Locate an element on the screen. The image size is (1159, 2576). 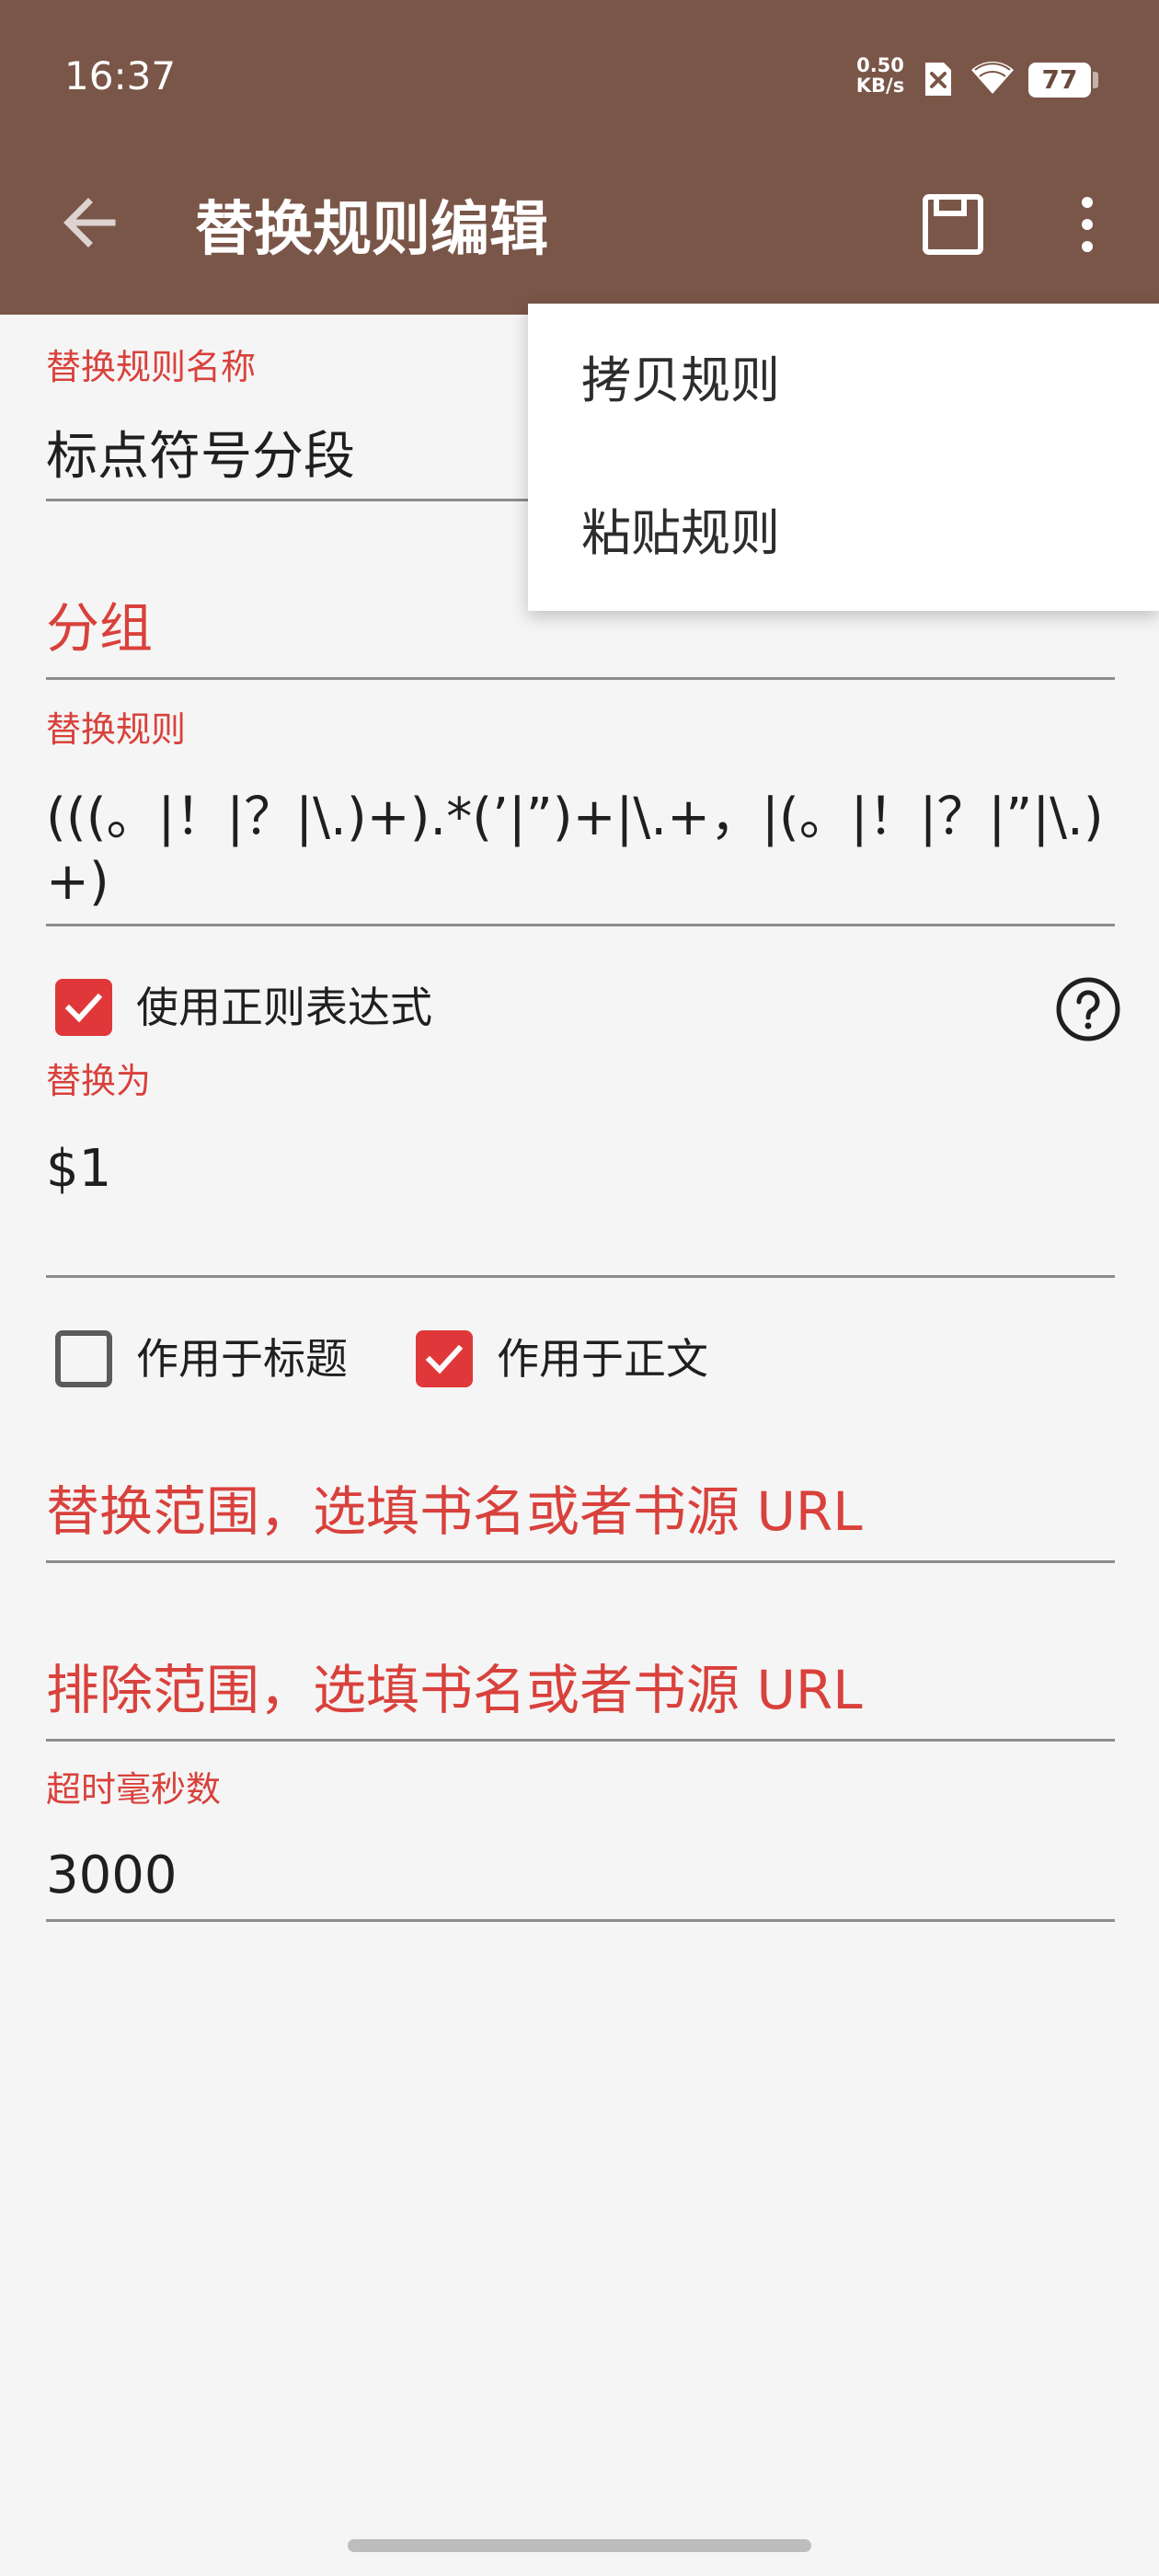
scope-underline is located at coordinates (580, 1561).